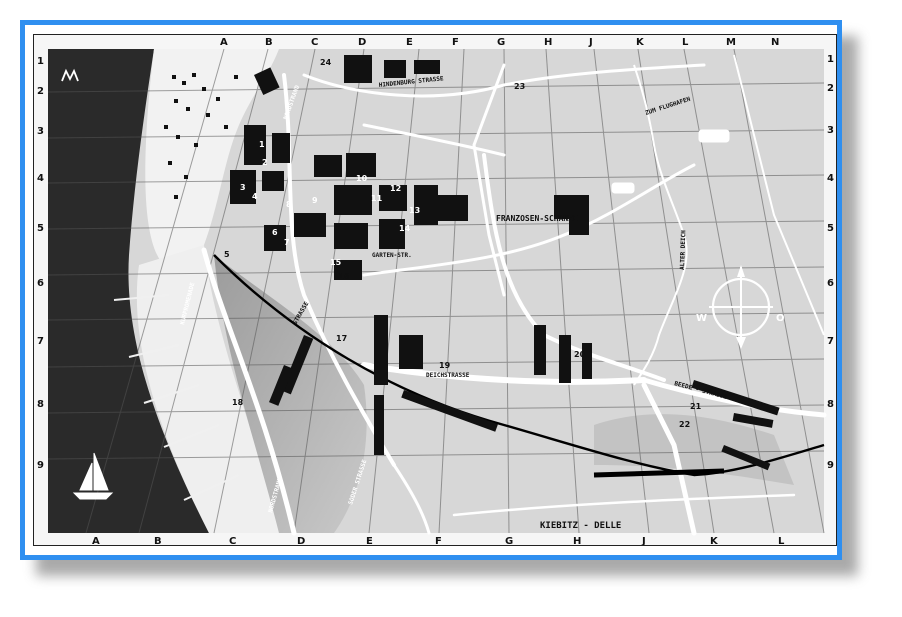 This screenshot has width=902, height=617. Describe the element at coordinates (275, 232) in the screenshot. I see `poi-6: 6` at that location.